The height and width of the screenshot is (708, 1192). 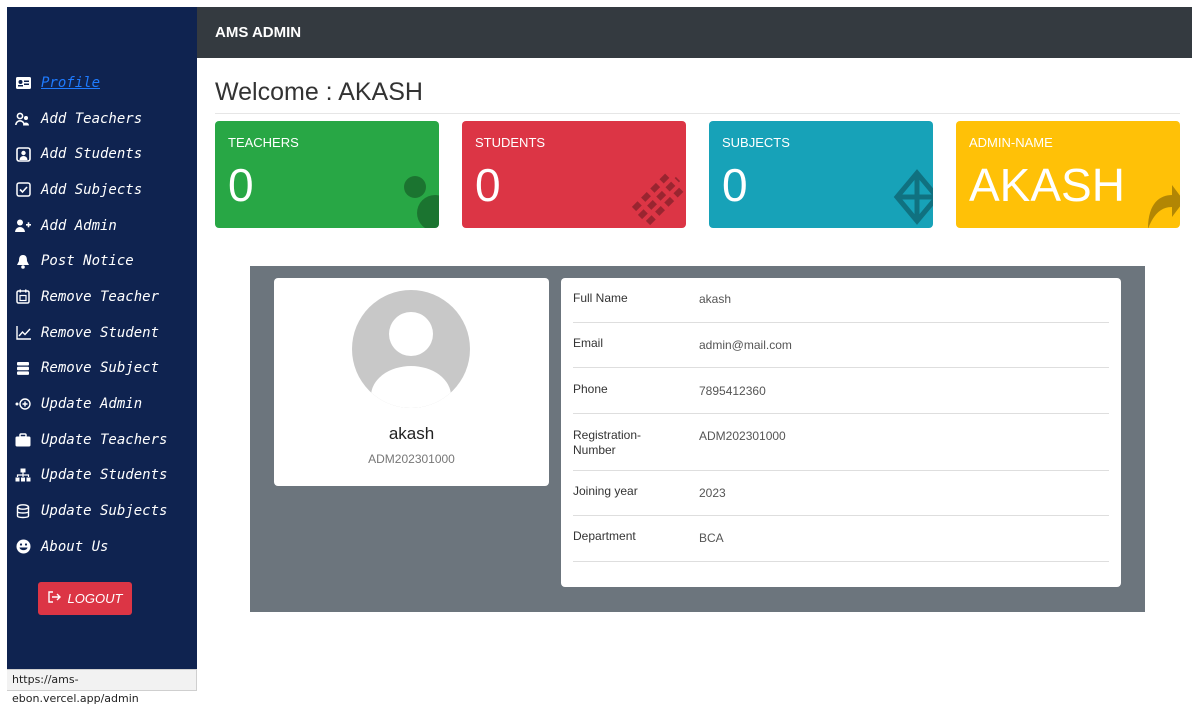 I want to click on sidebar-item-update-students: Update Students, so click(x=102, y=476).